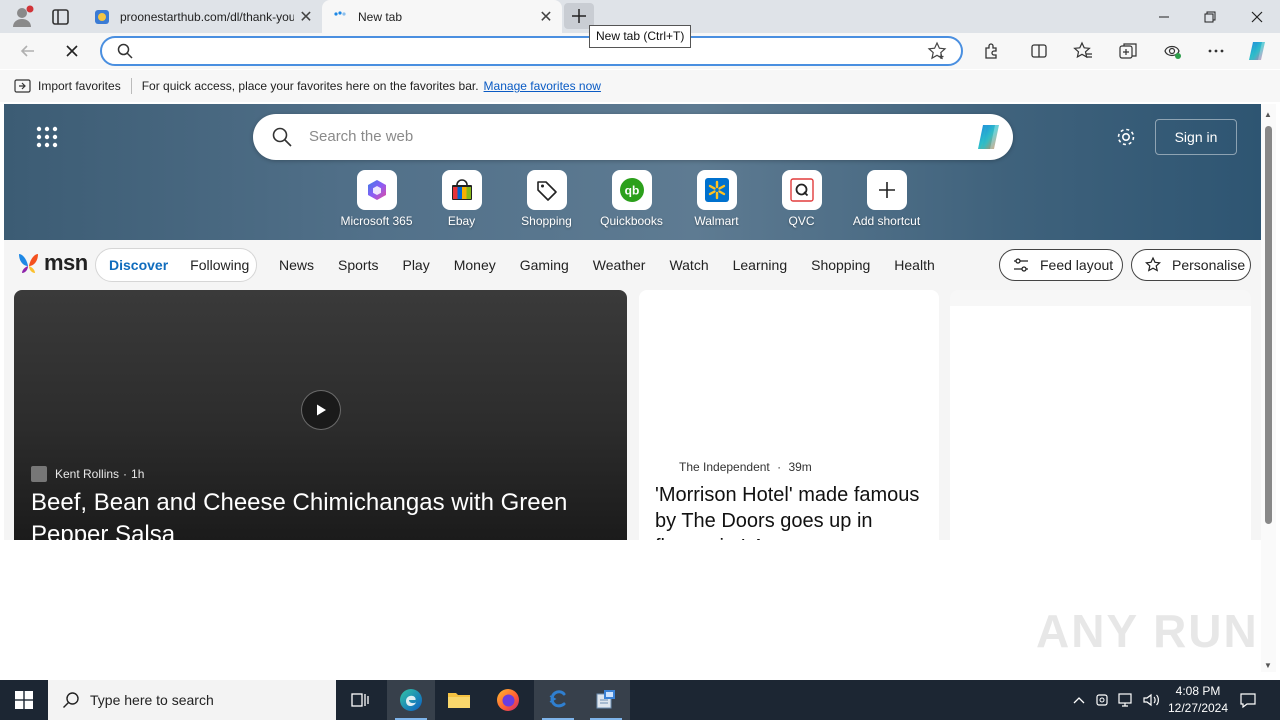 The image size is (1280, 720). What do you see at coordinates (546, 199) in the screenshot?
I see `shortcut-shopping: Shopping` at bounding box center [546, 199].